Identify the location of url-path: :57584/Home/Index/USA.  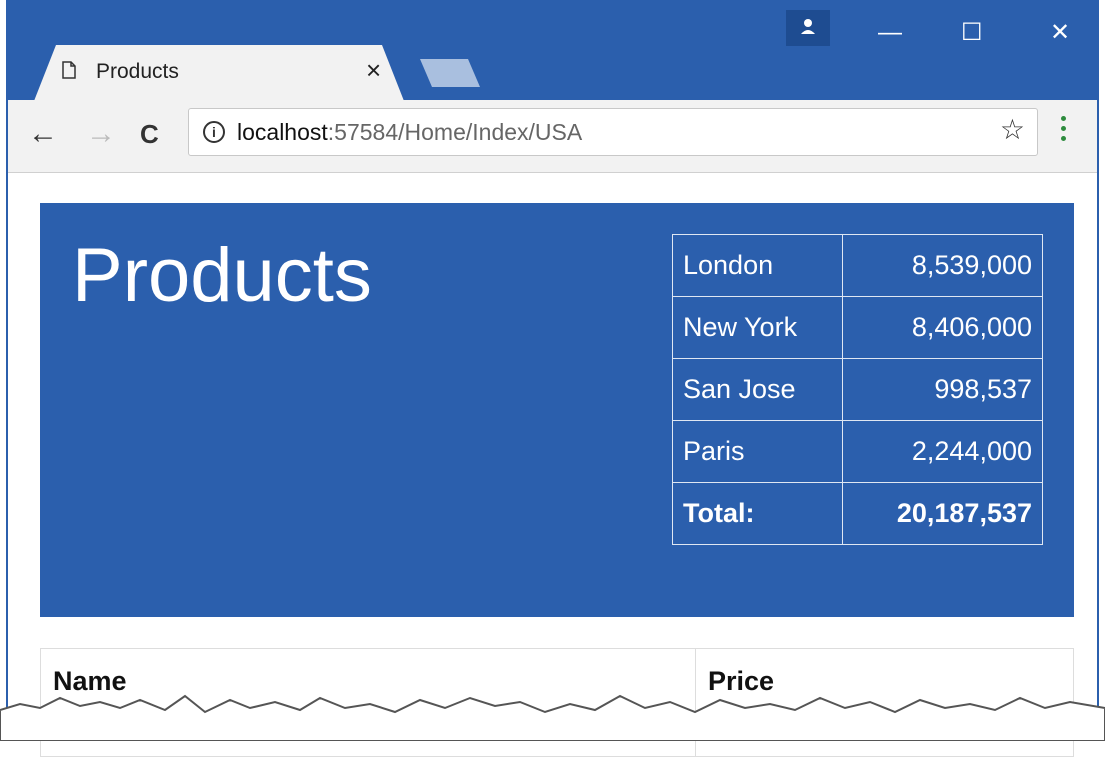
(455, 132).